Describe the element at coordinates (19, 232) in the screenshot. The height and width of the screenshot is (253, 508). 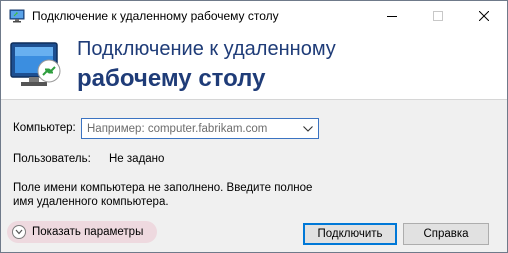
I see `expand-options-icon` at that location.